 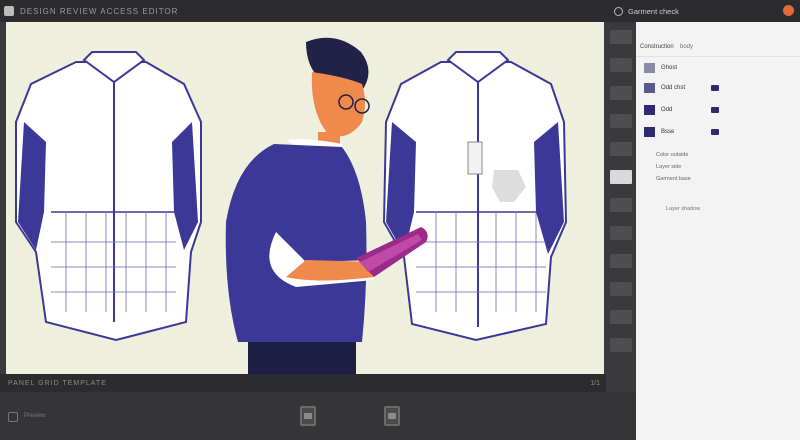 I want to click on tool-select, so click(x=621, y=37).